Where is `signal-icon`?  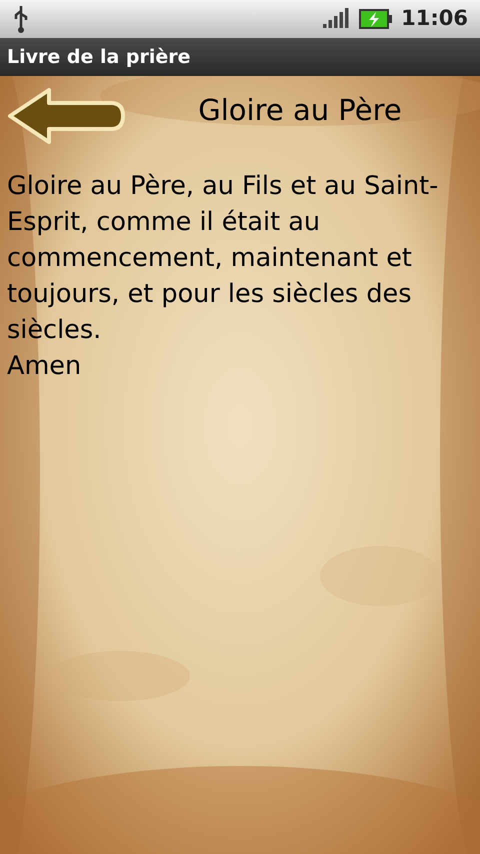 signal-icon is located at coordinates (337, 19).